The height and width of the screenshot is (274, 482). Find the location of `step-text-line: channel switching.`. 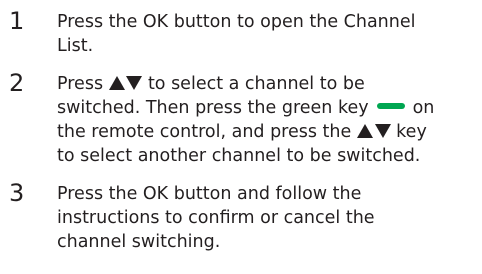

step-text-line: channel switching. is located at coordinates (139, 242).